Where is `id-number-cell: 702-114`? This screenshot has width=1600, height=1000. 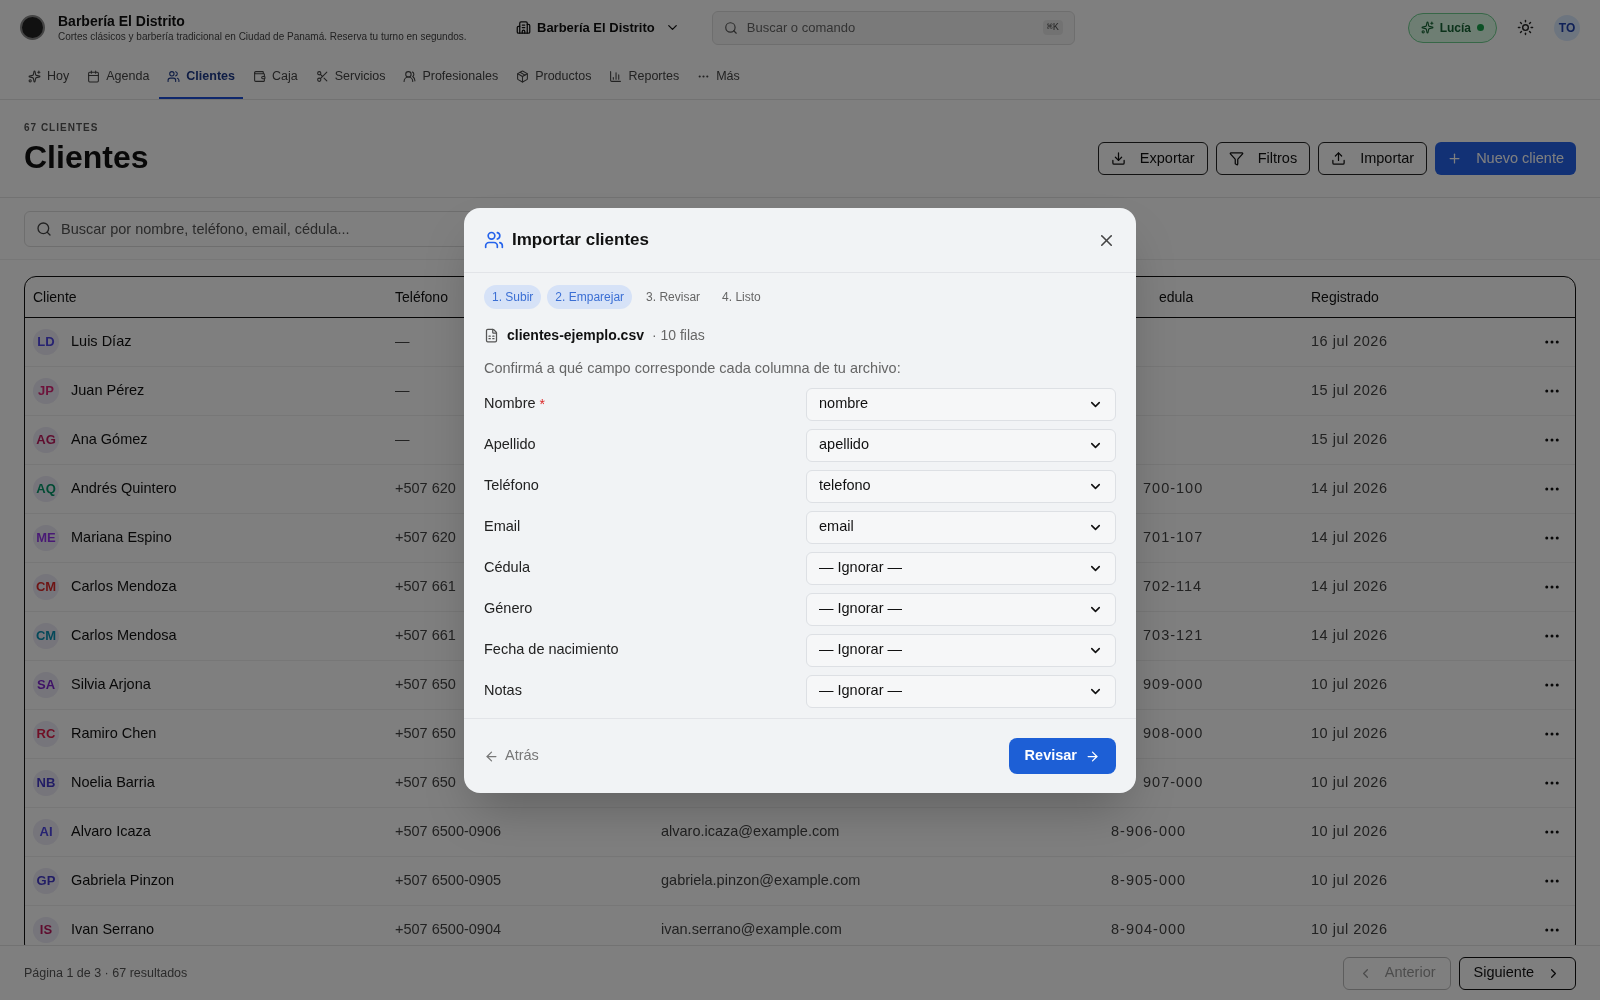
id-number-cell: 702-114 is located at coordinates (1173, 586).